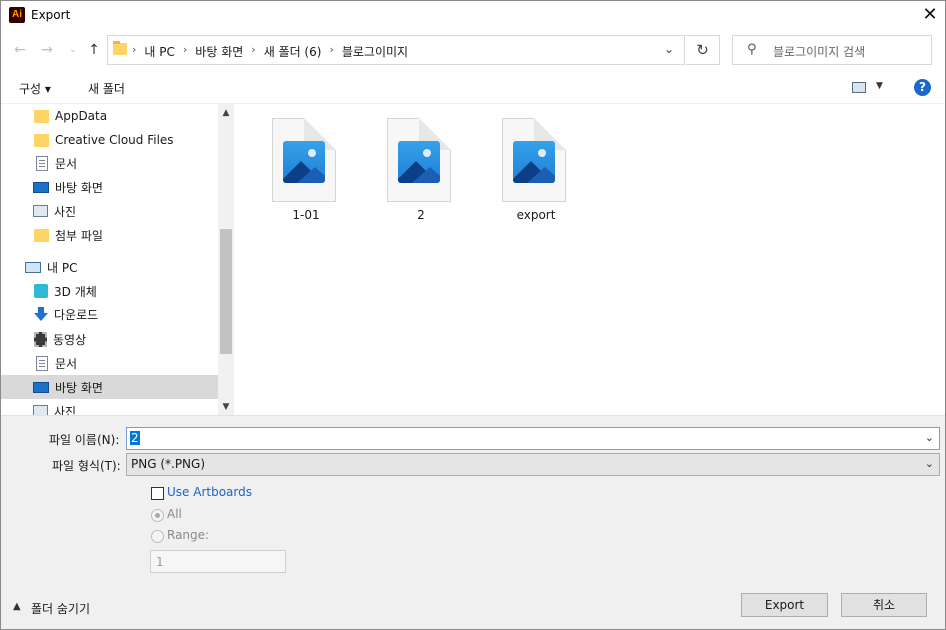 Image resolution: width=946 pixels, height=630 pixels. I want to click on file-item: 2, so click(401, 164).